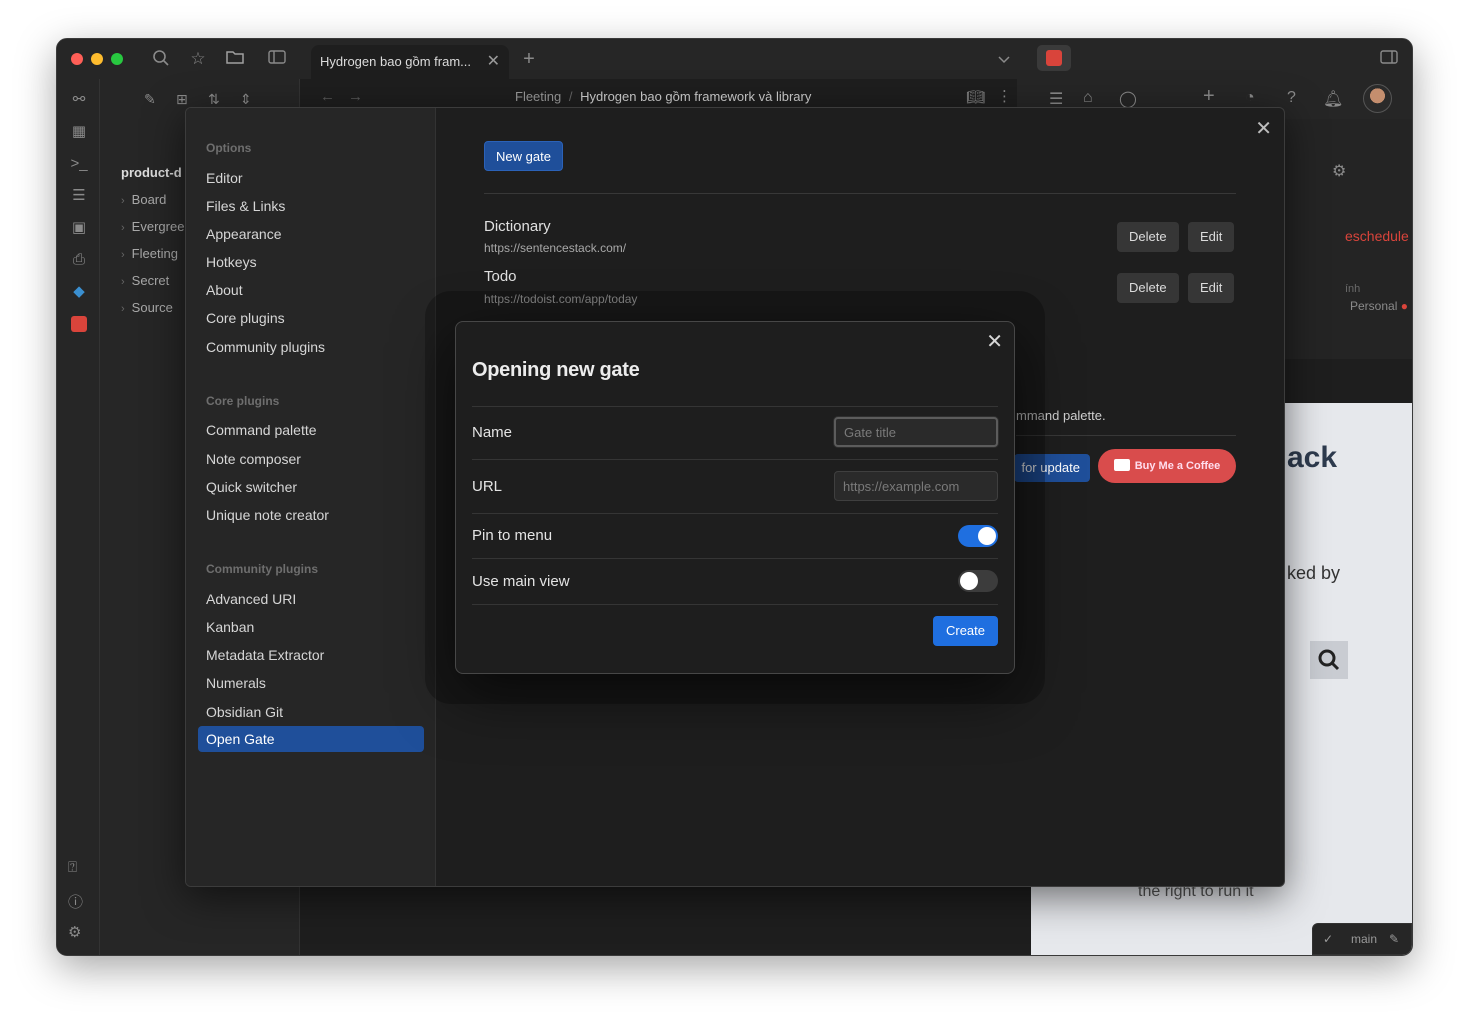 This screenshot has width=1469, height=1031. Describe the element at coordinates (327, 96) in the screenshot. I see `back-arrow-icon: ←` at that location.